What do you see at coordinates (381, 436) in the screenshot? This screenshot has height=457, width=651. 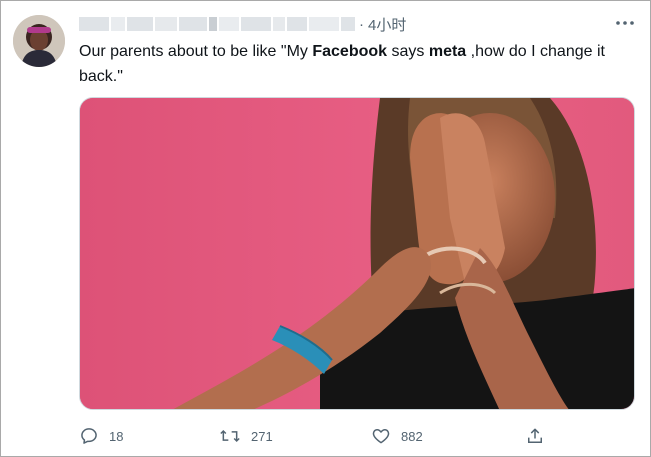 I see `like-icon` at bounding box center [381, 436].